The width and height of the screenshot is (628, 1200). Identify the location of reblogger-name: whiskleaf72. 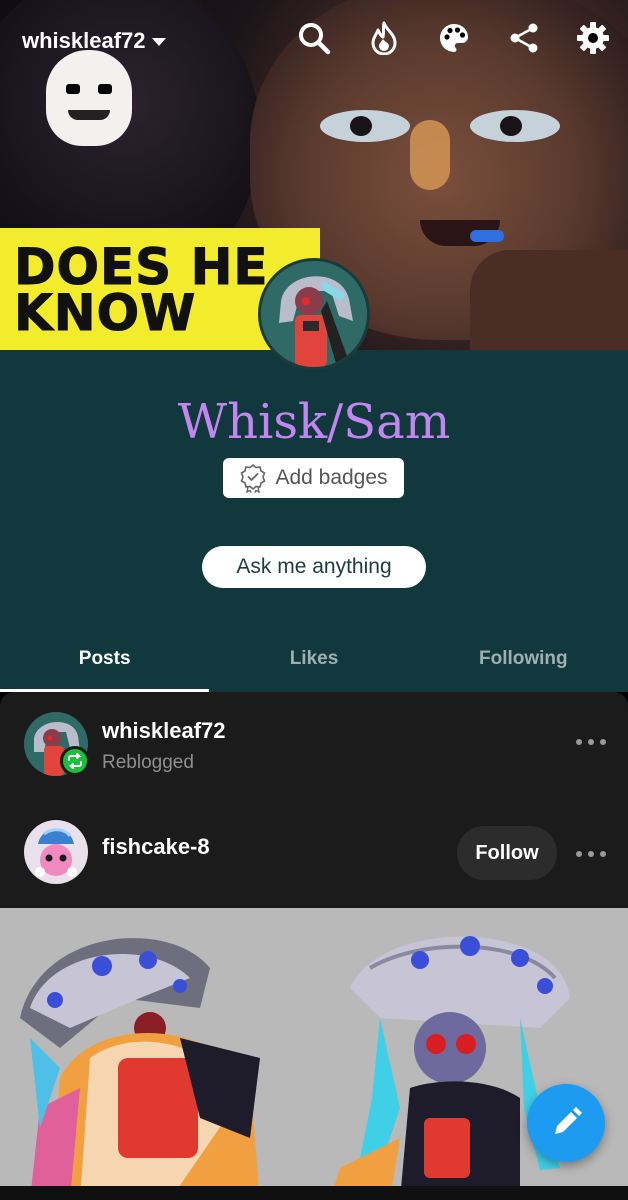
(164, 731).